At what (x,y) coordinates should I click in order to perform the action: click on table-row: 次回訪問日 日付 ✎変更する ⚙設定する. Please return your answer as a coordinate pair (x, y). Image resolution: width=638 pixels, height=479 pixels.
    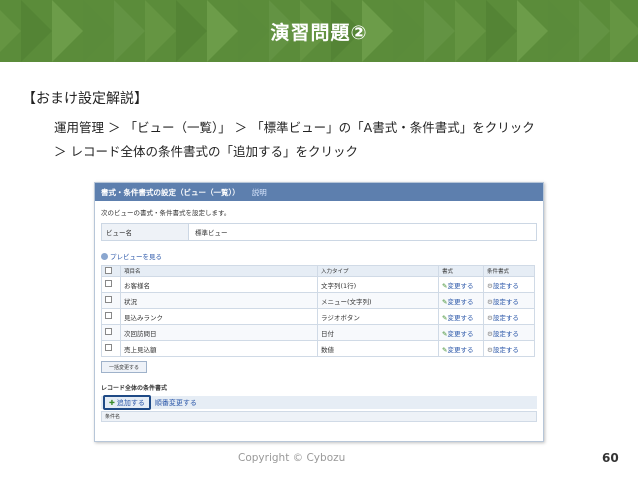
    Looking at the image, I should click on (318, 332).